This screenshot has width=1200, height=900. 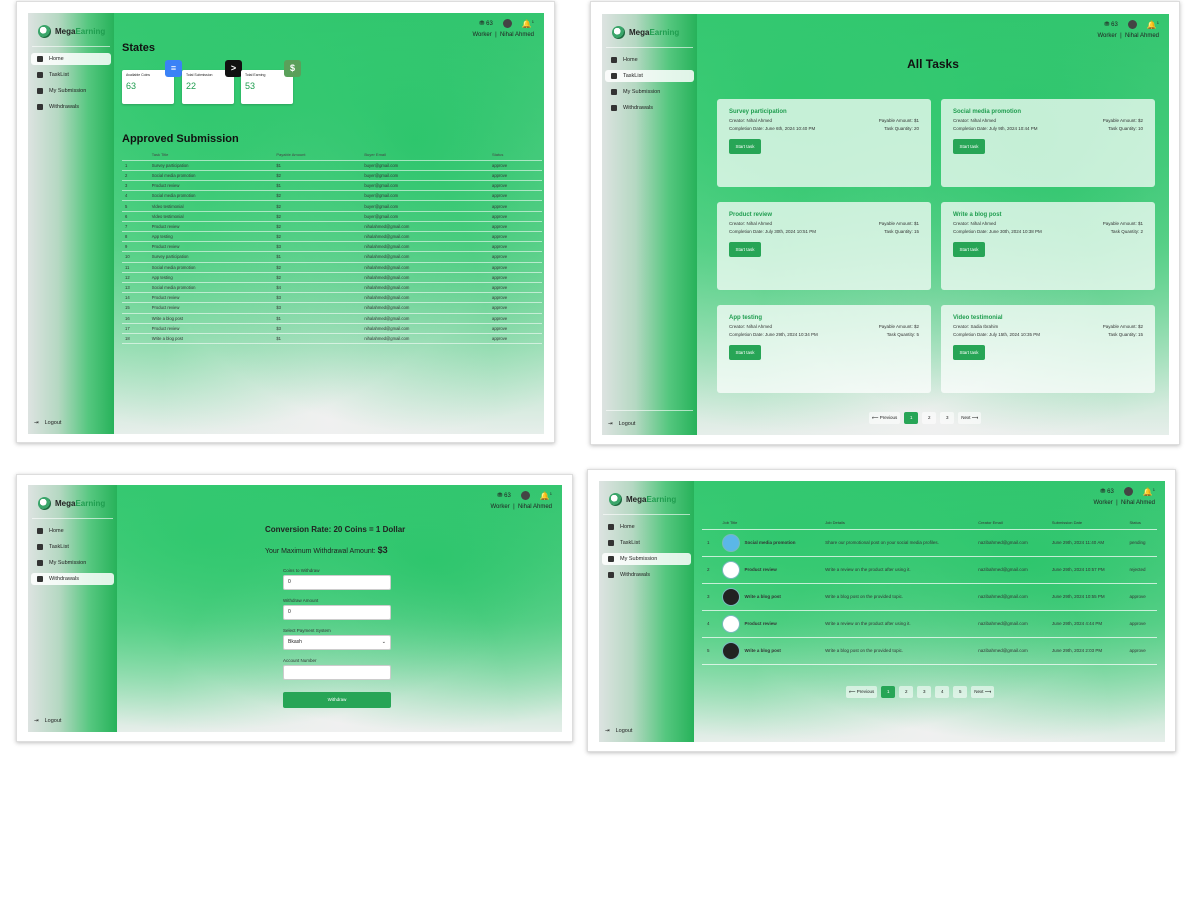 I want to click on coins-input: 0, so click(x=337, y=582).